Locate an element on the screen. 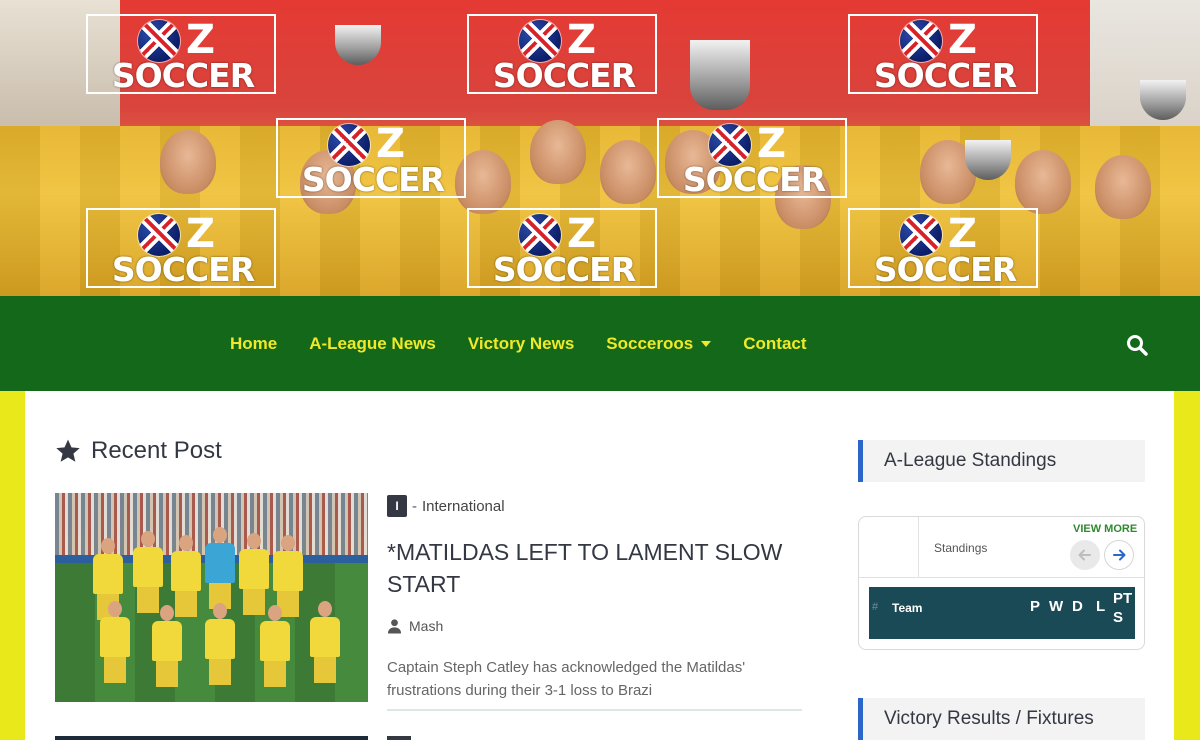  standings-table-header: # Team P W D L PTS is located at coordinates (1002, 613).